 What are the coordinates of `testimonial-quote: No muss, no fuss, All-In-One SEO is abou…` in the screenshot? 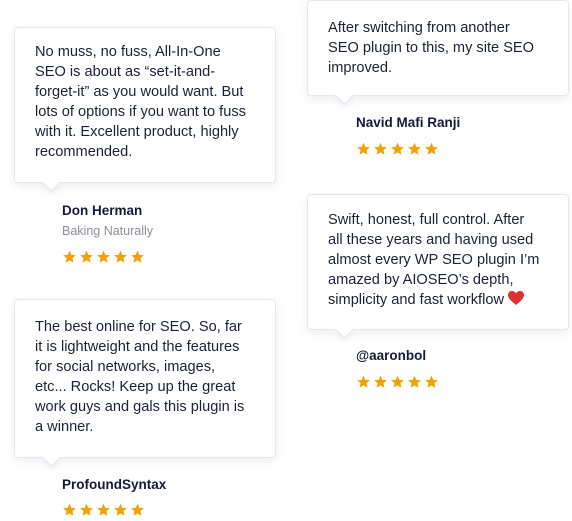 It's located at (140, 102).